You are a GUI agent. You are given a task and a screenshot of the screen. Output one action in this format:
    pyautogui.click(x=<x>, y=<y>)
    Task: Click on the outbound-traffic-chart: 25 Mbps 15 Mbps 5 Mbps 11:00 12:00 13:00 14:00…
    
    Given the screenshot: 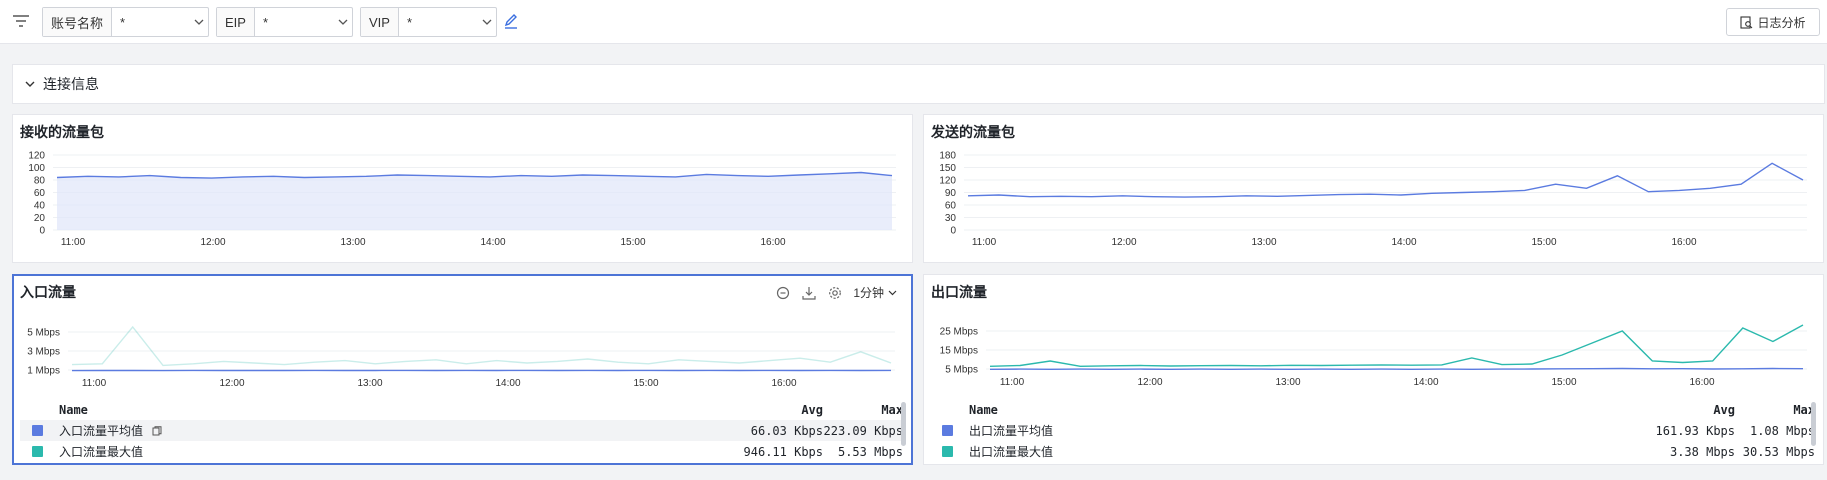 What is the action you would take?
    pyautogui.click(x=1373, y=330)
    